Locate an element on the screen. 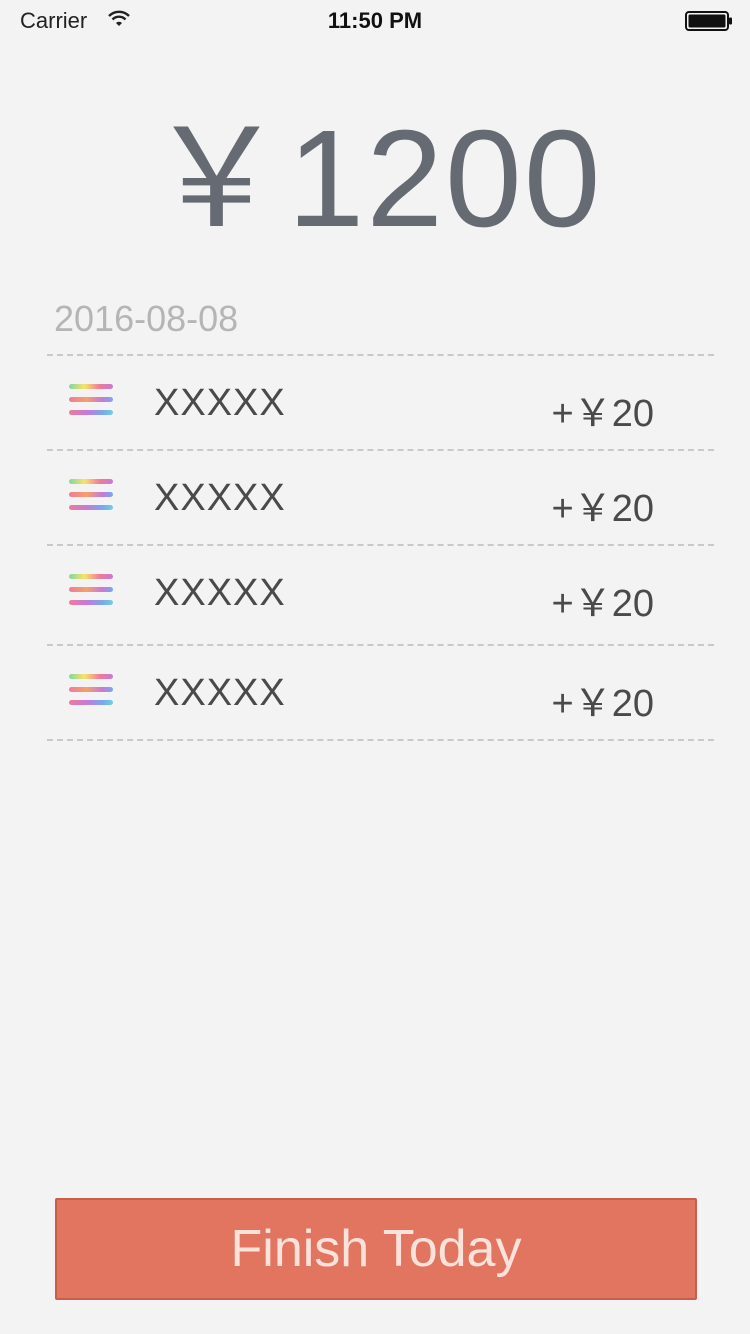 The image size is (750, 1334). finish-today-button: Finish Today is located at coordinates (376, 1249).